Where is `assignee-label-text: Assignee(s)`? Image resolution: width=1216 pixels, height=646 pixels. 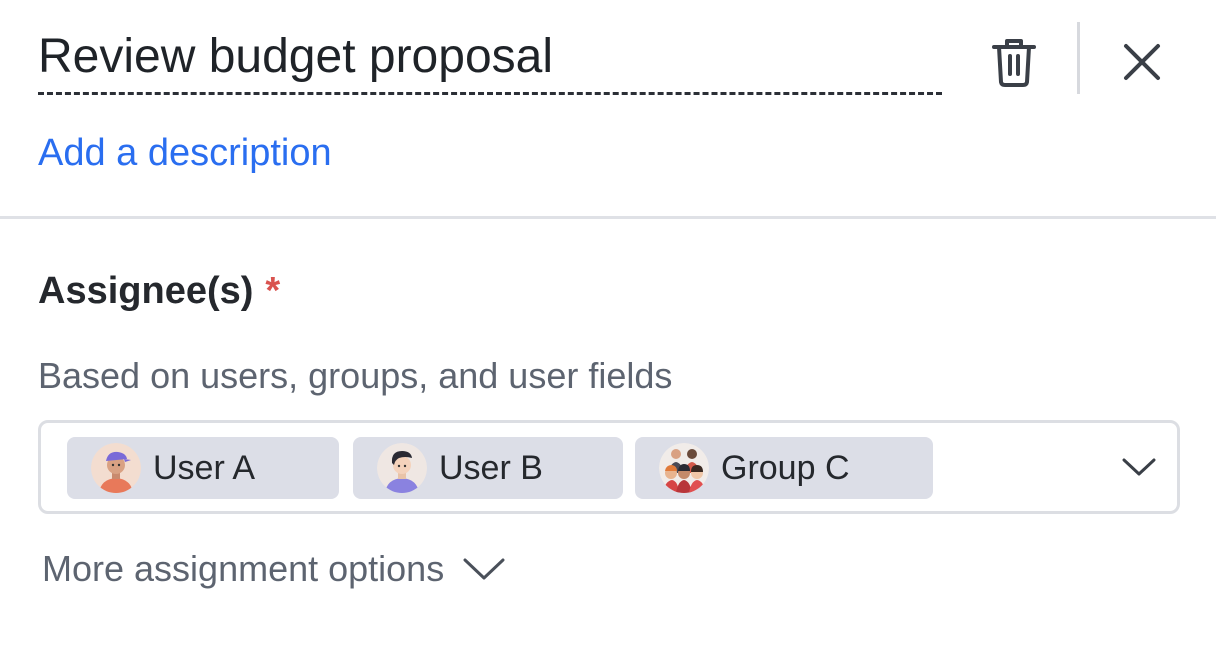
assignee-label-text: Assignee(s) is located at coordinates (146, 291).